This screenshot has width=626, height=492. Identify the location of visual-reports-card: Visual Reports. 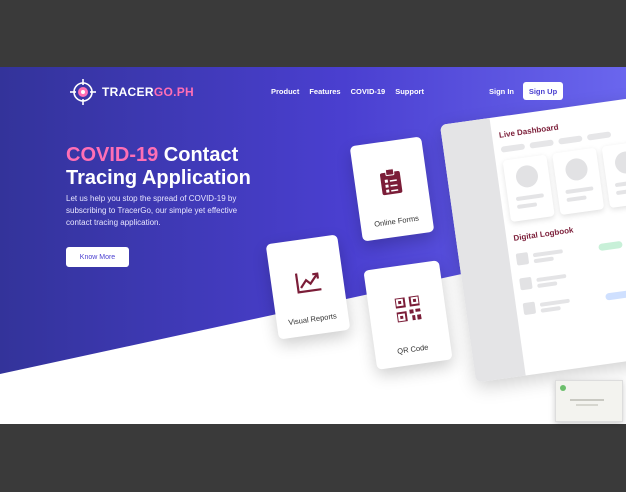
(308, 287).